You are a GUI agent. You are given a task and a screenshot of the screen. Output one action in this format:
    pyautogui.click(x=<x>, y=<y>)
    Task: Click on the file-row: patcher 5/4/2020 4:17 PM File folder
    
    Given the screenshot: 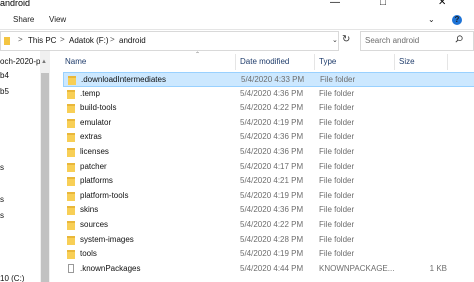 What is the action you would take?
    pyautogui.click(x=268, y=167)
    